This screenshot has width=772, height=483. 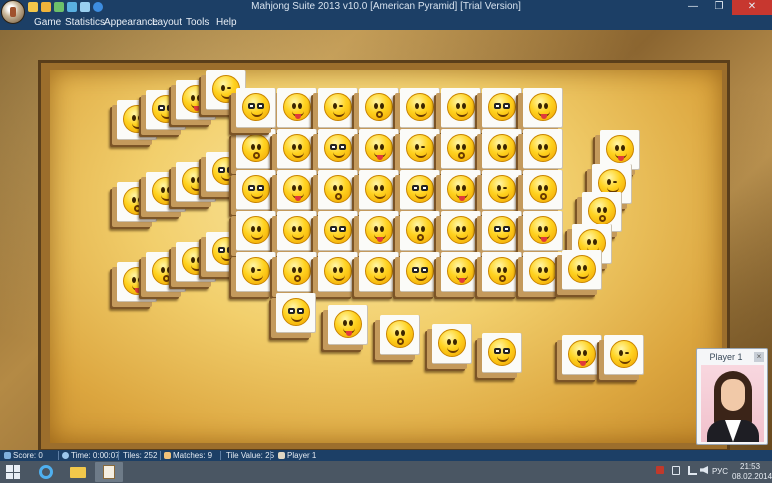 I want to click on minimize-button: —, so click(x=693, y=7).